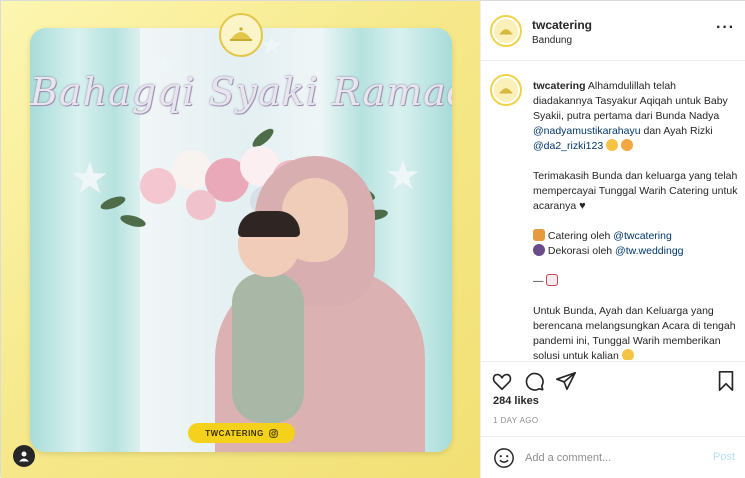 The image size is (745, 478). Describe the element at coordinates (587, 131) in the screenshot. I see `mention-link: @nadyamustikarahayu` at that location.